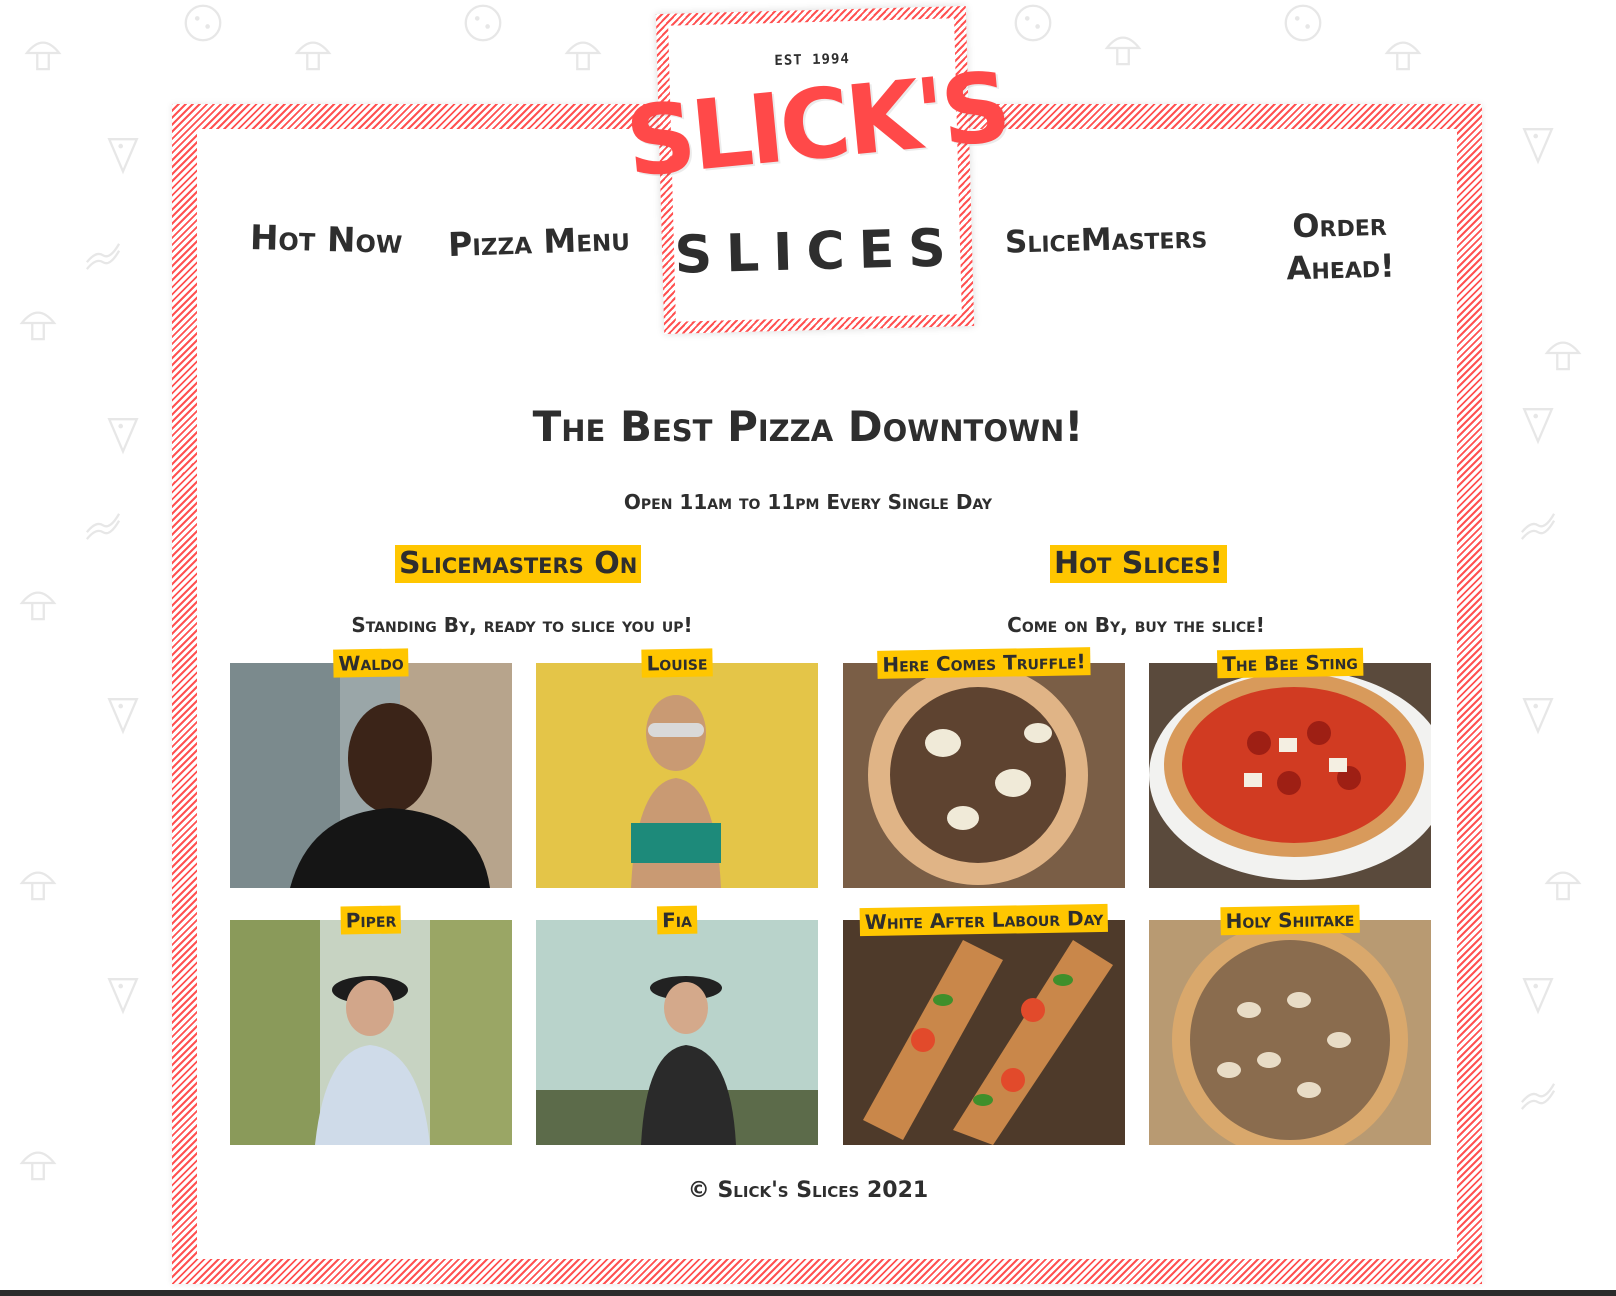 This screenshot has width=1616, height=1296. I want to click on opening-hours: Open 11am to 11pm Every Single Day, so click(808, 502).